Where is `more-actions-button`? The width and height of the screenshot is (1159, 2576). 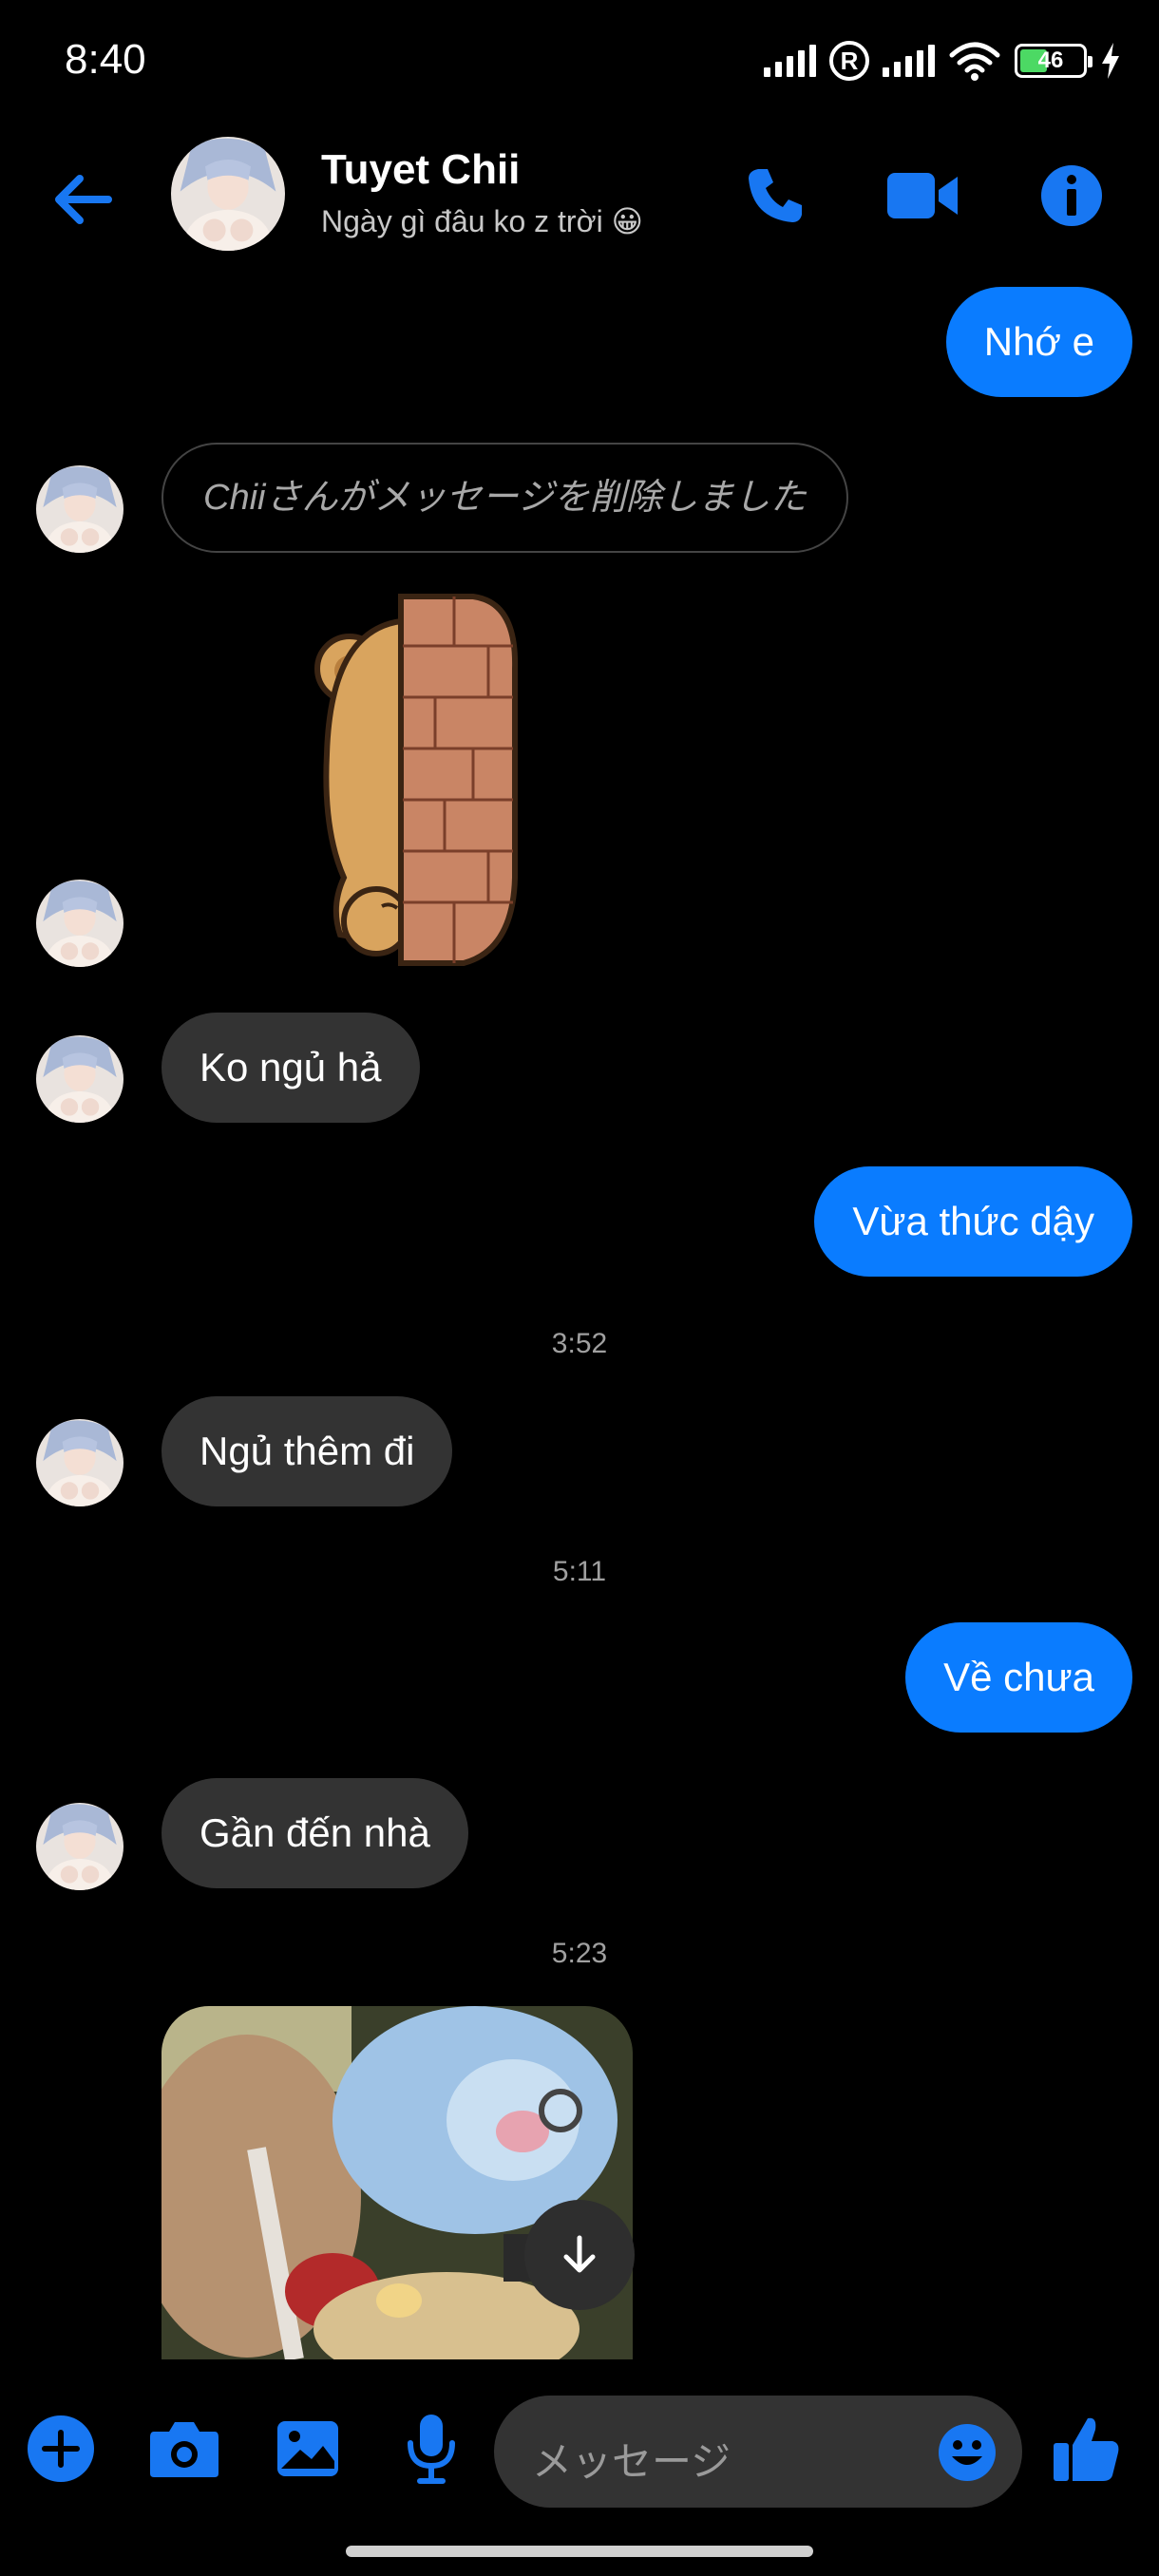
more-actions-button is located at coordinates (60, 2448).